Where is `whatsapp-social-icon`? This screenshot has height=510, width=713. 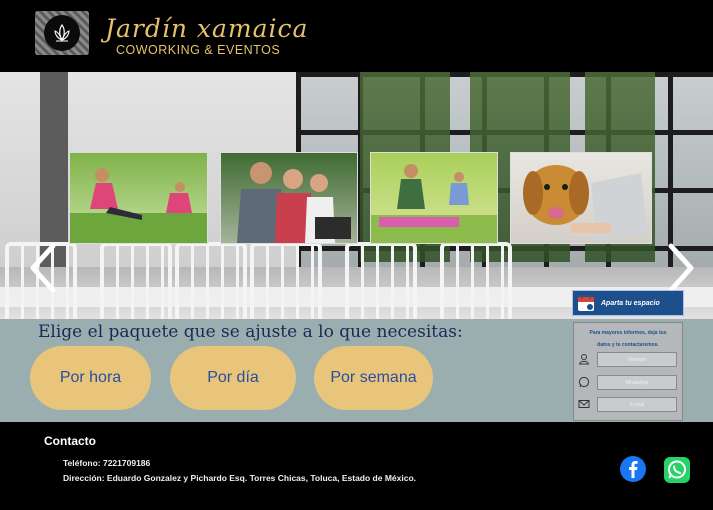 whatsapp-social-icon is located at coordinates (677, 470).